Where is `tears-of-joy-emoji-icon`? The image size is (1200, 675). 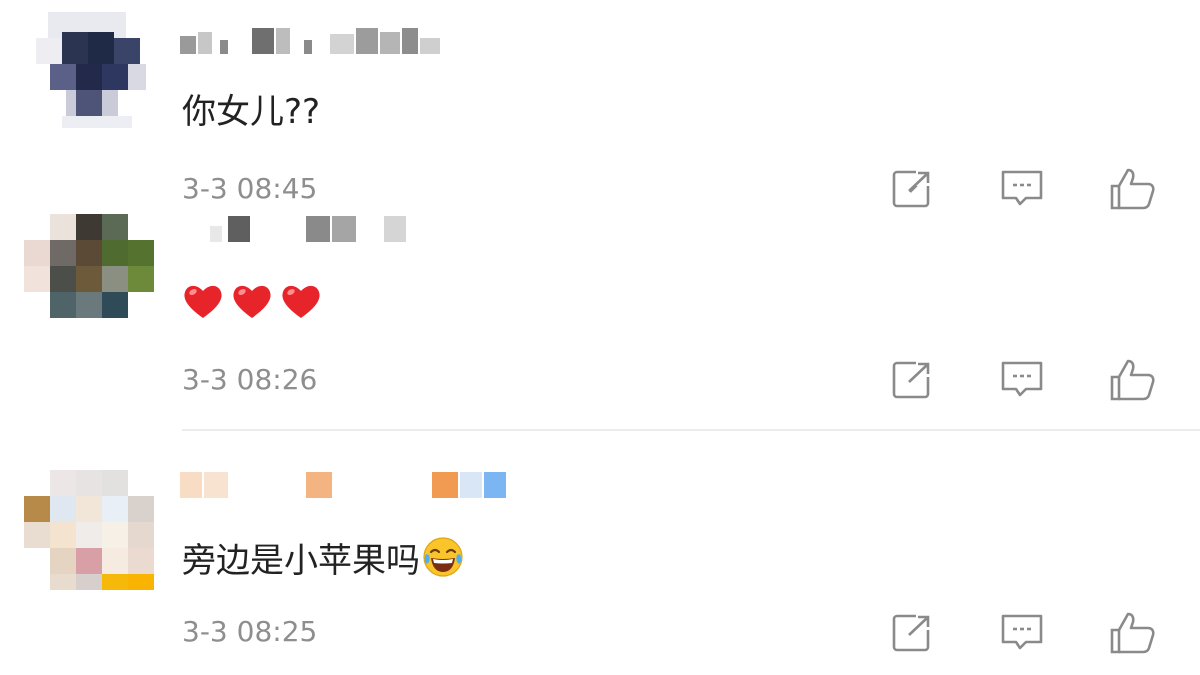 tears-of-joy-emoji-icon is located at coordinates (443, 557).